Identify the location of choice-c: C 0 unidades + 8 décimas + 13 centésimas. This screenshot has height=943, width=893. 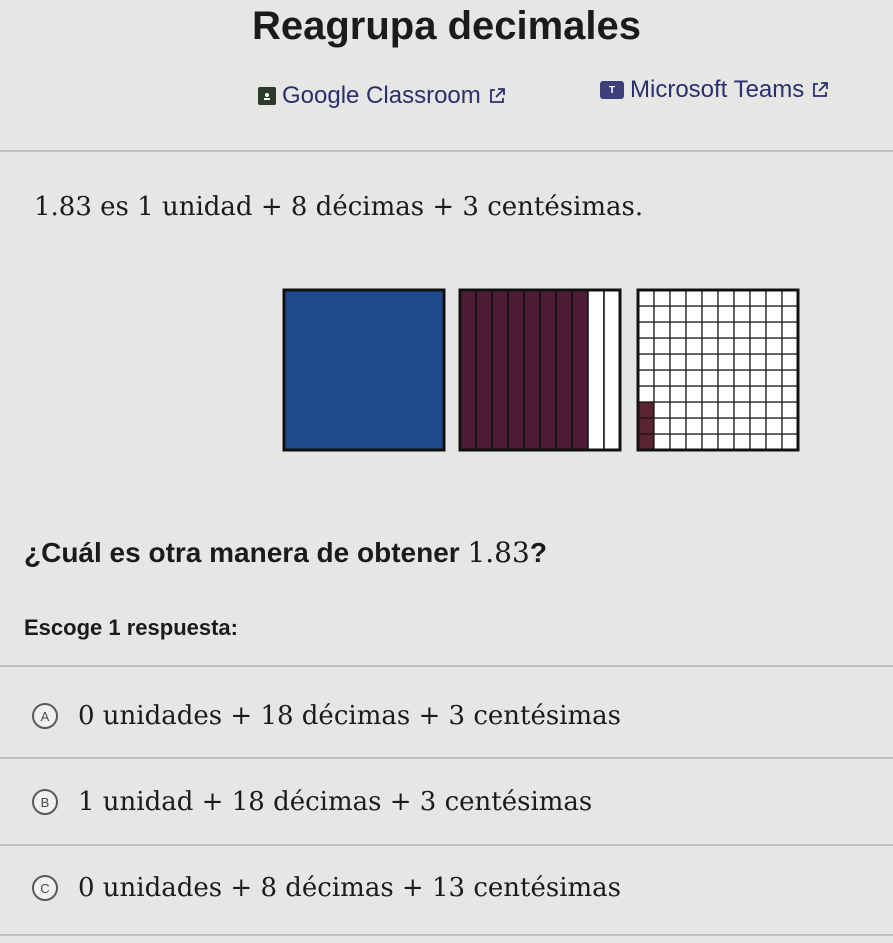
(438, 888).